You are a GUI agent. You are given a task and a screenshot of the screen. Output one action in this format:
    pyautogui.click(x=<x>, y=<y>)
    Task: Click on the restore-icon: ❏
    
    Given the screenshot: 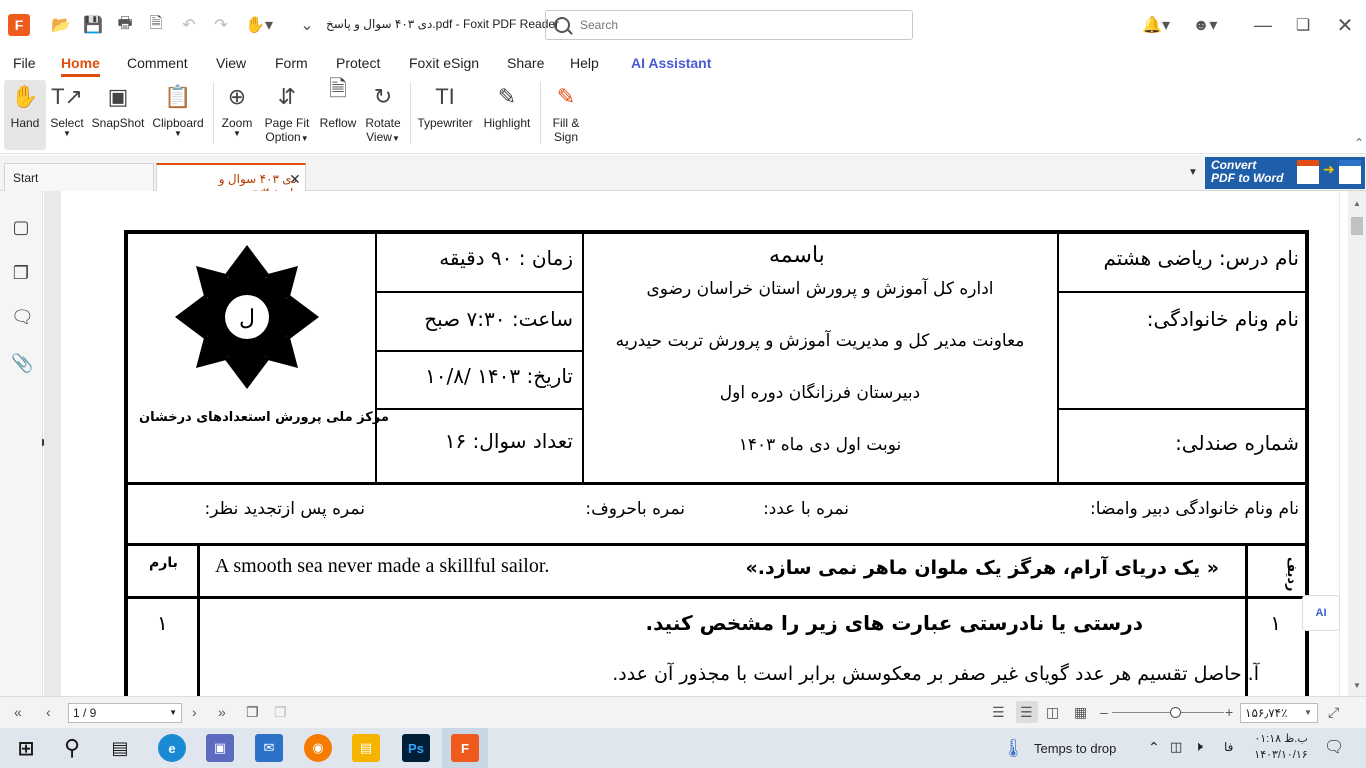 What is the action you would take?
    pyautogui.click(x=1303, y=25)
    